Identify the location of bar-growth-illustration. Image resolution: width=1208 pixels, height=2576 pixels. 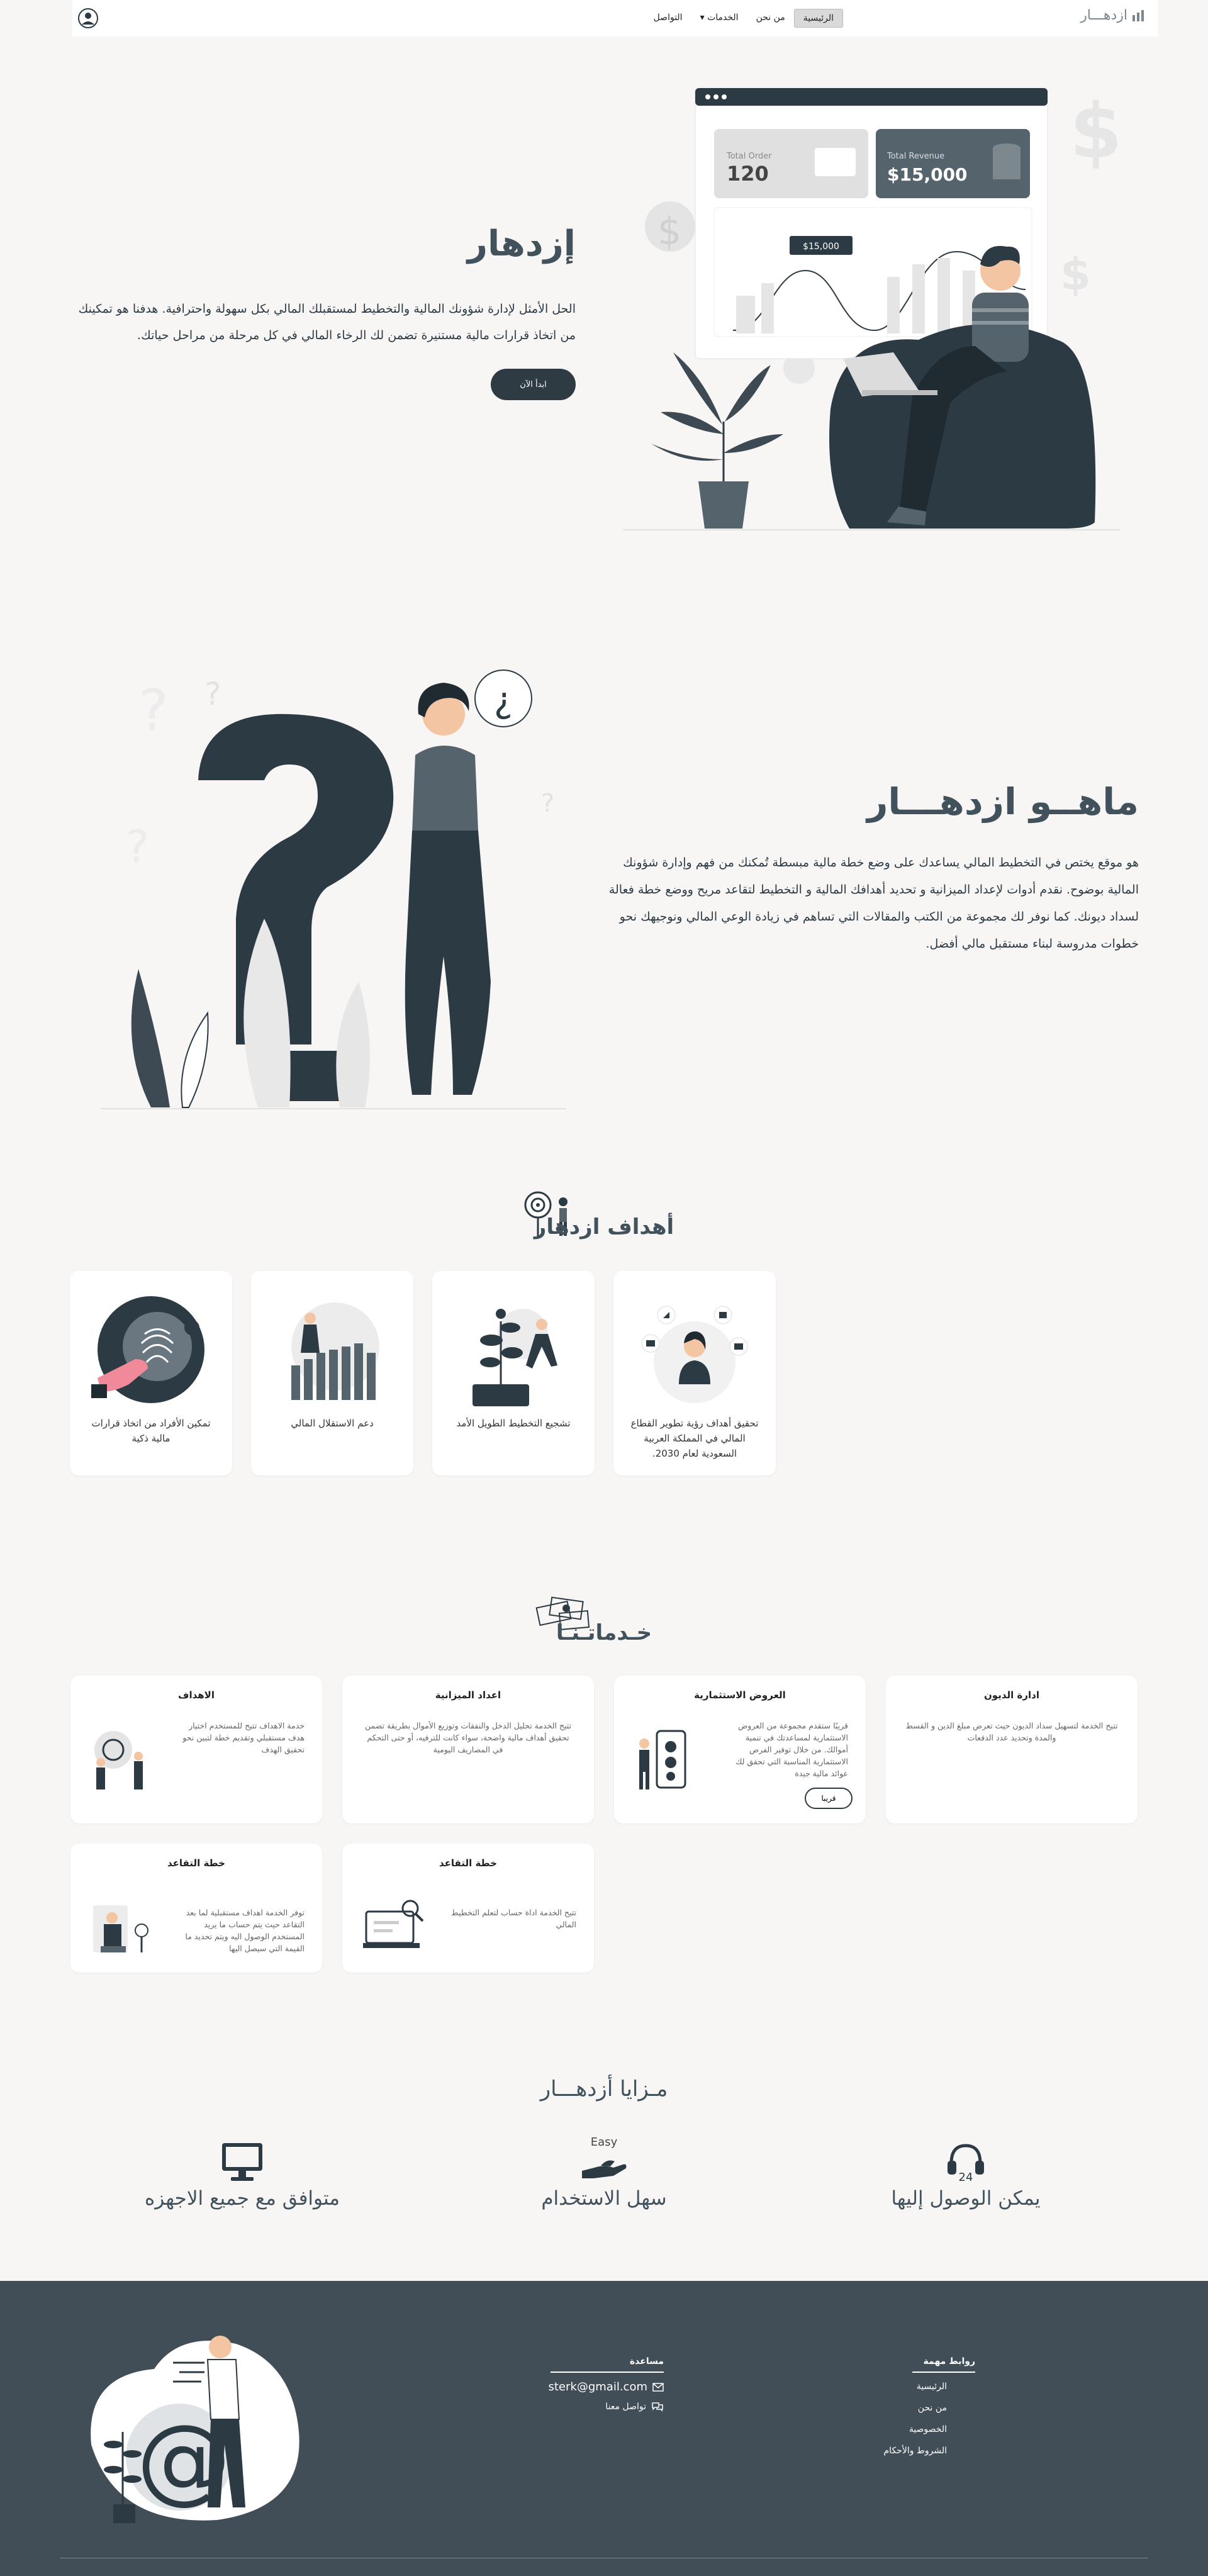
(335, 1351).